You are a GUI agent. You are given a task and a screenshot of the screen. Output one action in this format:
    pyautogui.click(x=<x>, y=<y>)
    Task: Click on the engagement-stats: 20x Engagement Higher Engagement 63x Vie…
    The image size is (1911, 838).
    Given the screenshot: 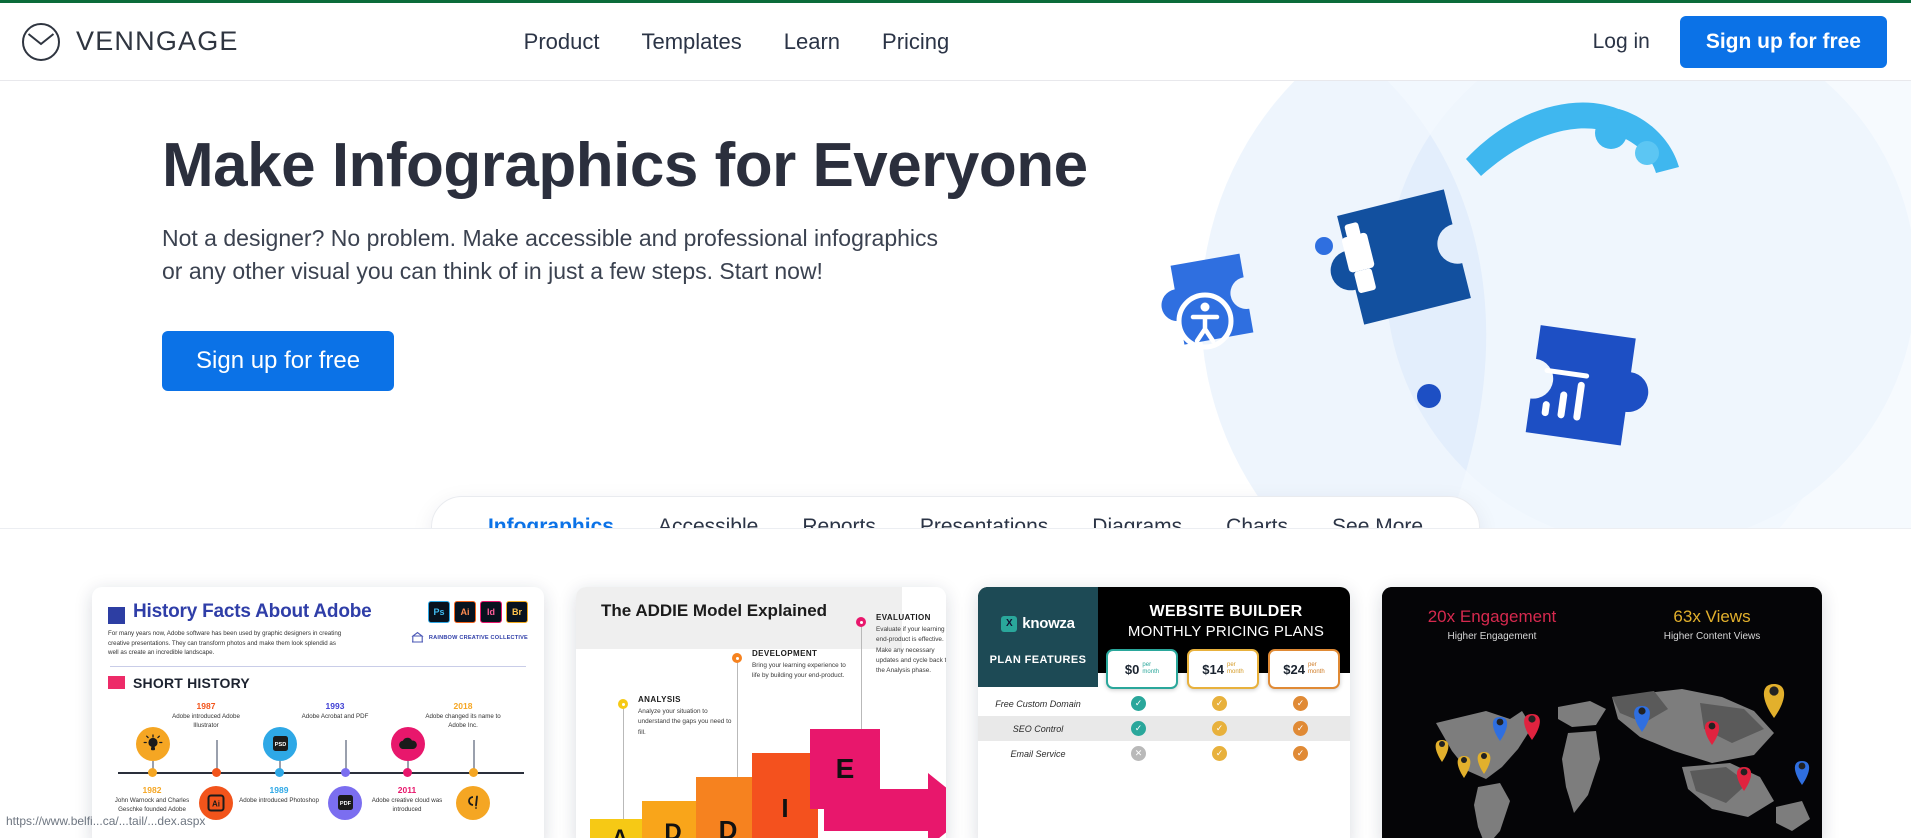 What is the action you would take?
    pyautogui.click(x=1602, y=614)
    